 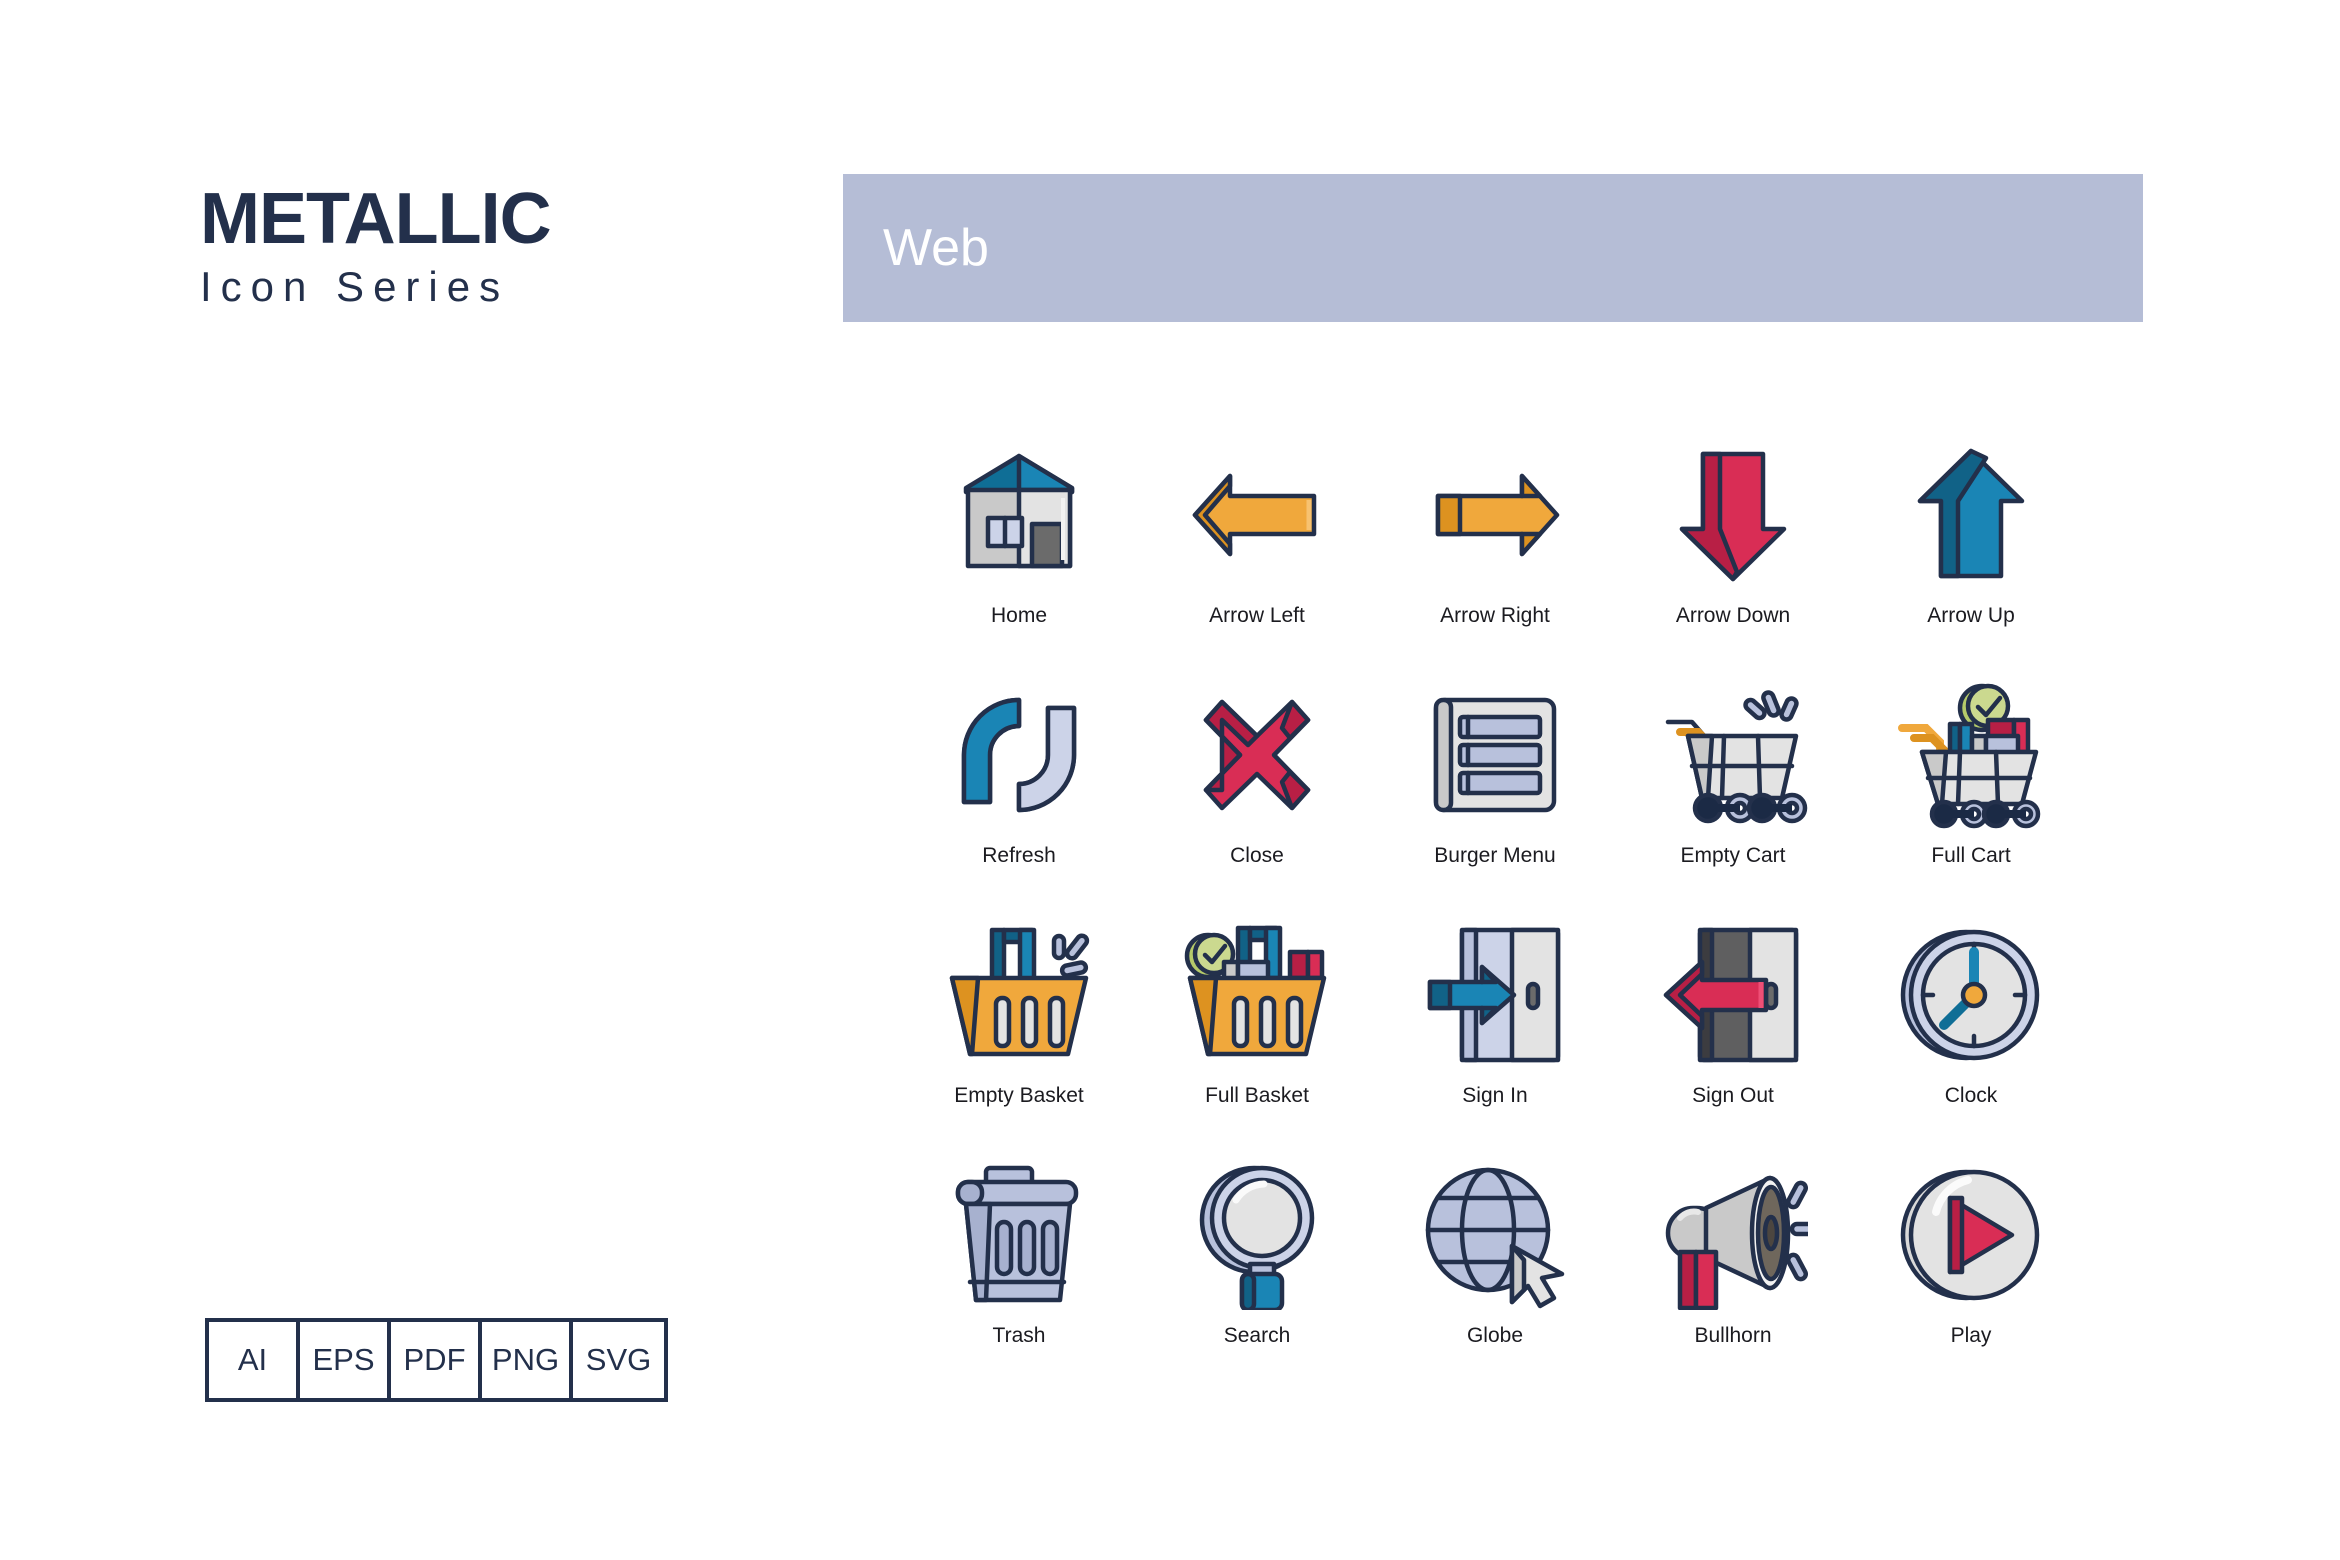 What do you see at coordinates (1495, 515) in the screenshot?
I see `arrow-right-icon` at bounding box center [1495, 515].